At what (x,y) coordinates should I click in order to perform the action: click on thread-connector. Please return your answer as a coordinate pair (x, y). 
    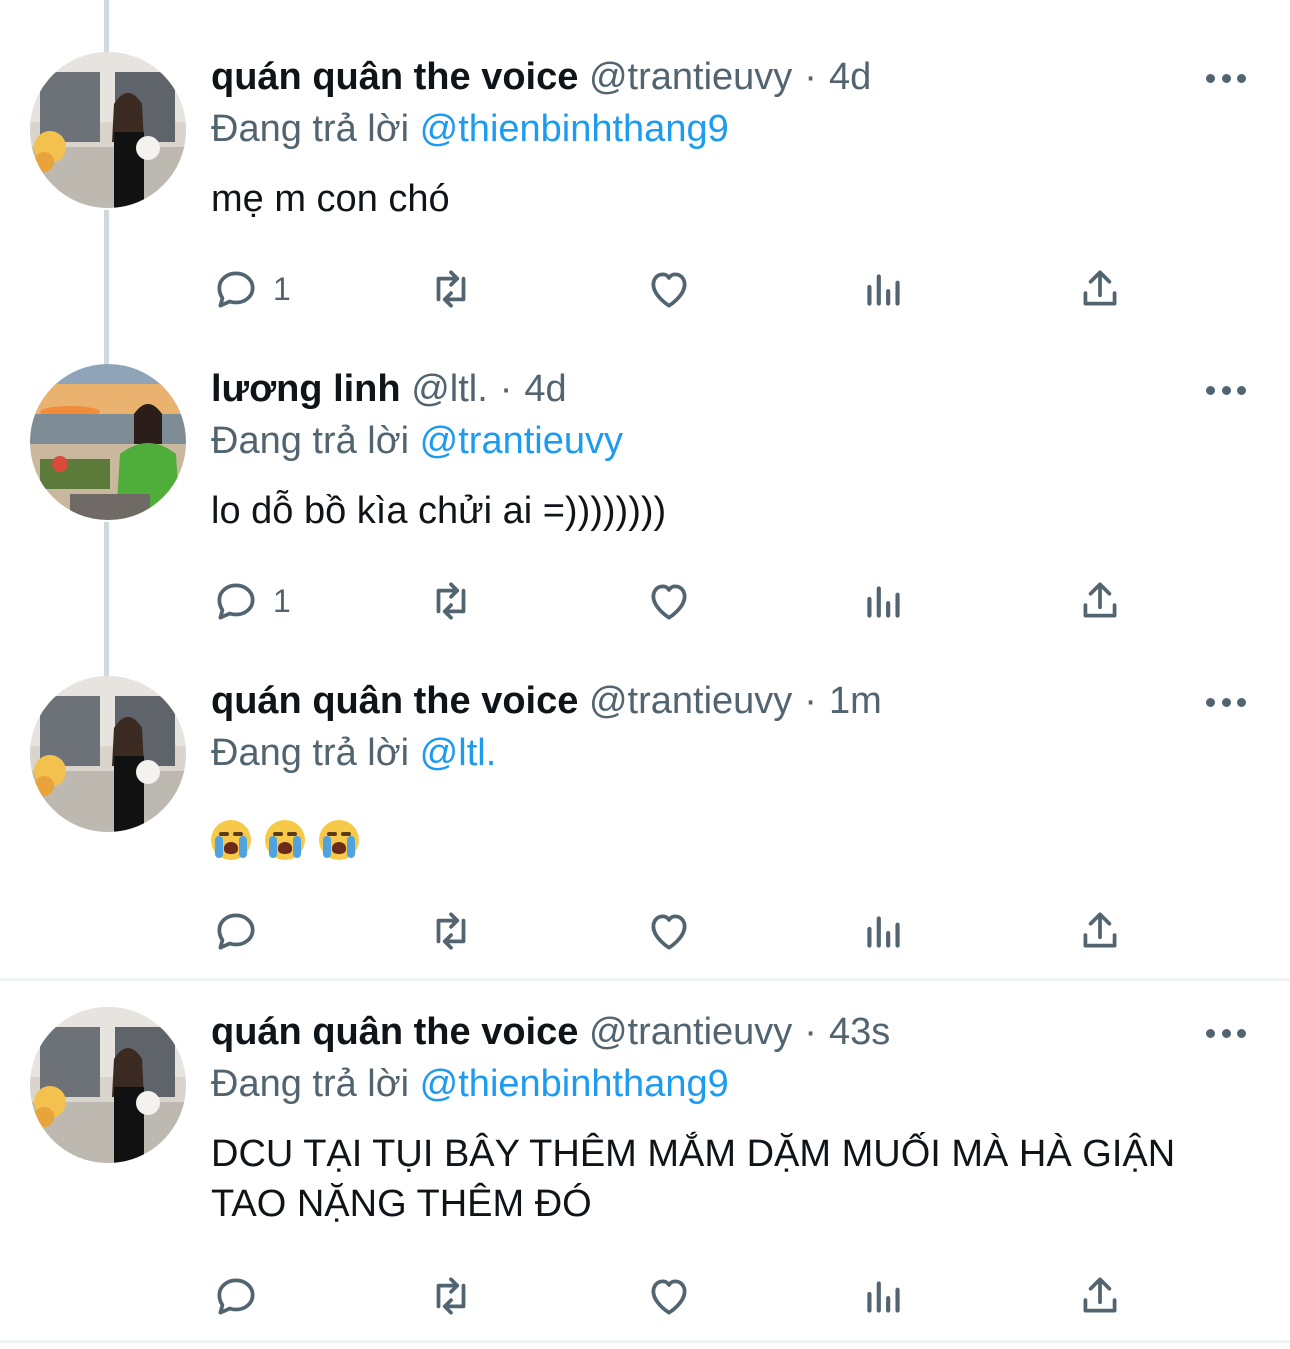
    Looking at the image, I should click on (106, 26).